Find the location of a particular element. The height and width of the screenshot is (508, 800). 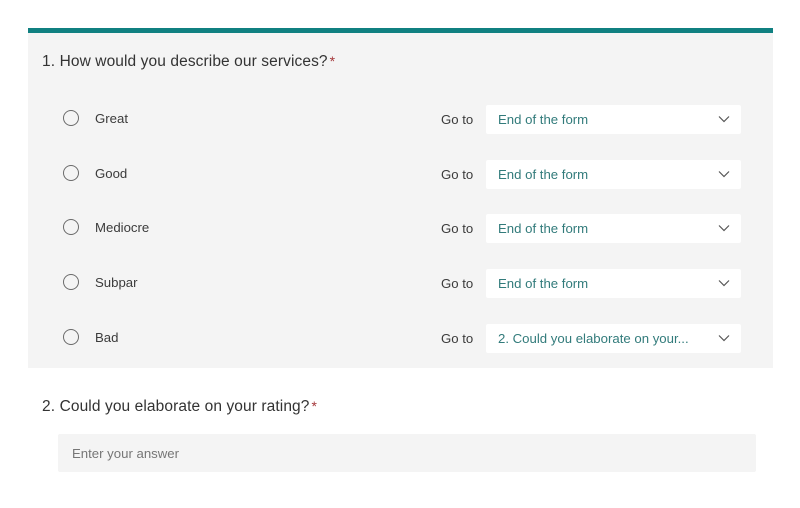

option-row-great: Great Go to End of the form is located at coordinates (400, 119).